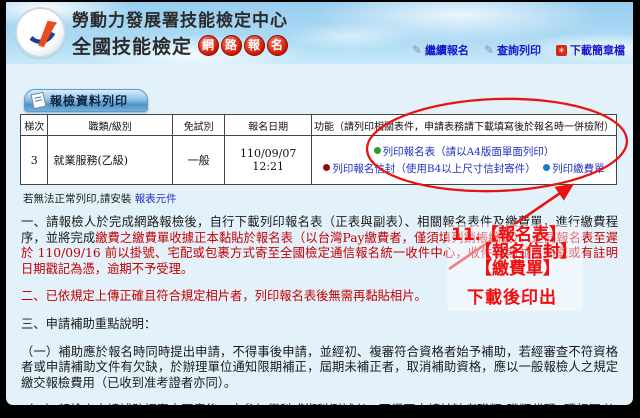  What do you see at coordinates (132, 47) in the screenshot?
I see `site-title-line2-text: 全國技能檢定` at bounding box center [132, 47].